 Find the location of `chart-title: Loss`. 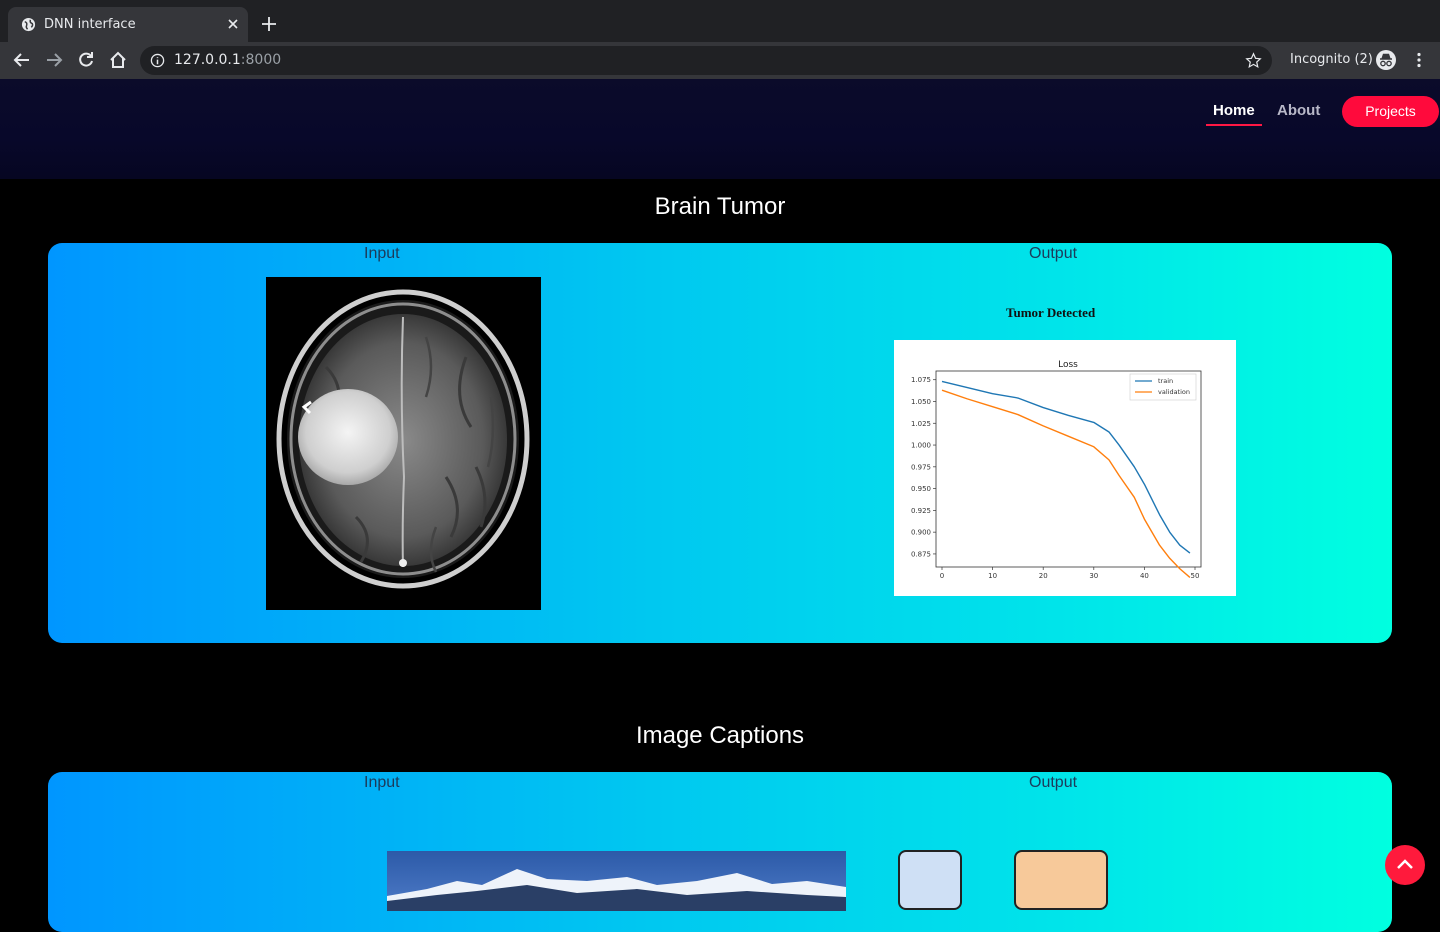

chart-title: Loss is located at coordinates (1068, 365).